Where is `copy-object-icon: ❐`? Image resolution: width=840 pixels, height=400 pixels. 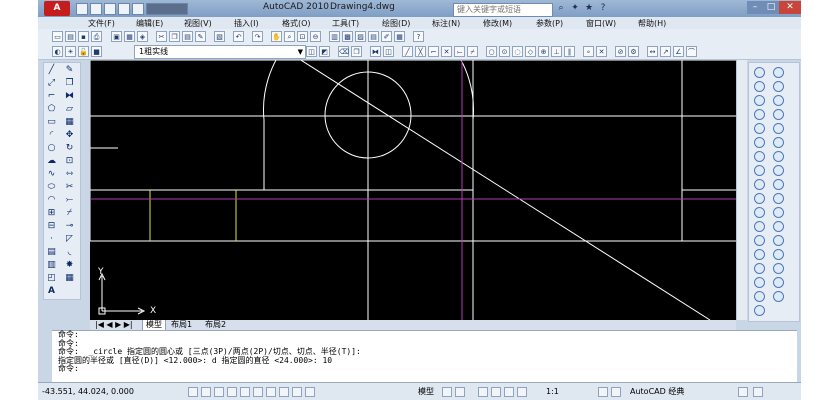 copy-object-icon: ❐ is located at coordinates (356, 51).